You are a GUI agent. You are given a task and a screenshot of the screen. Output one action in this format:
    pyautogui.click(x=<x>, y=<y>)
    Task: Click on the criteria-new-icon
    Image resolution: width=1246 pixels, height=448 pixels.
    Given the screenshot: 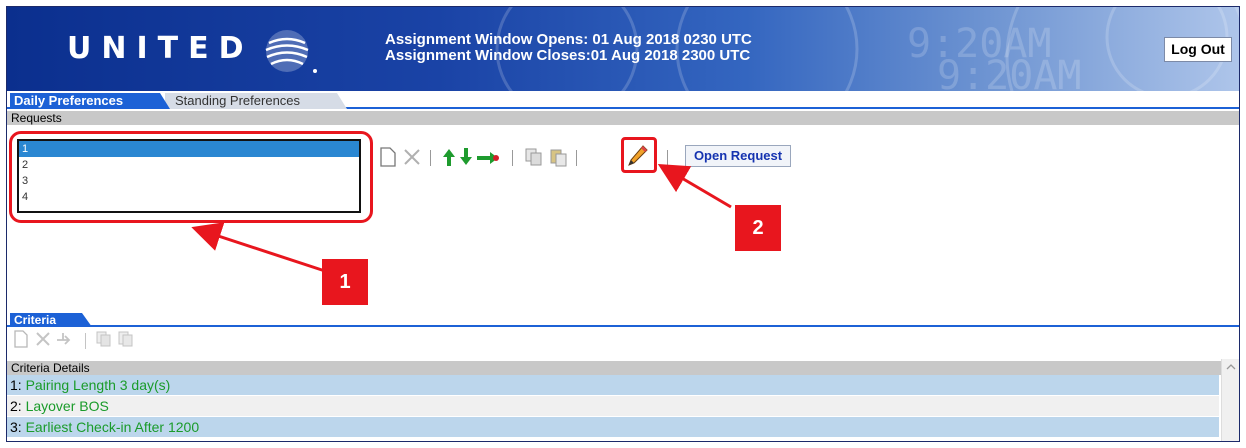 What is the action you would take?
    pyautogui.click(x=21, y=339)
    